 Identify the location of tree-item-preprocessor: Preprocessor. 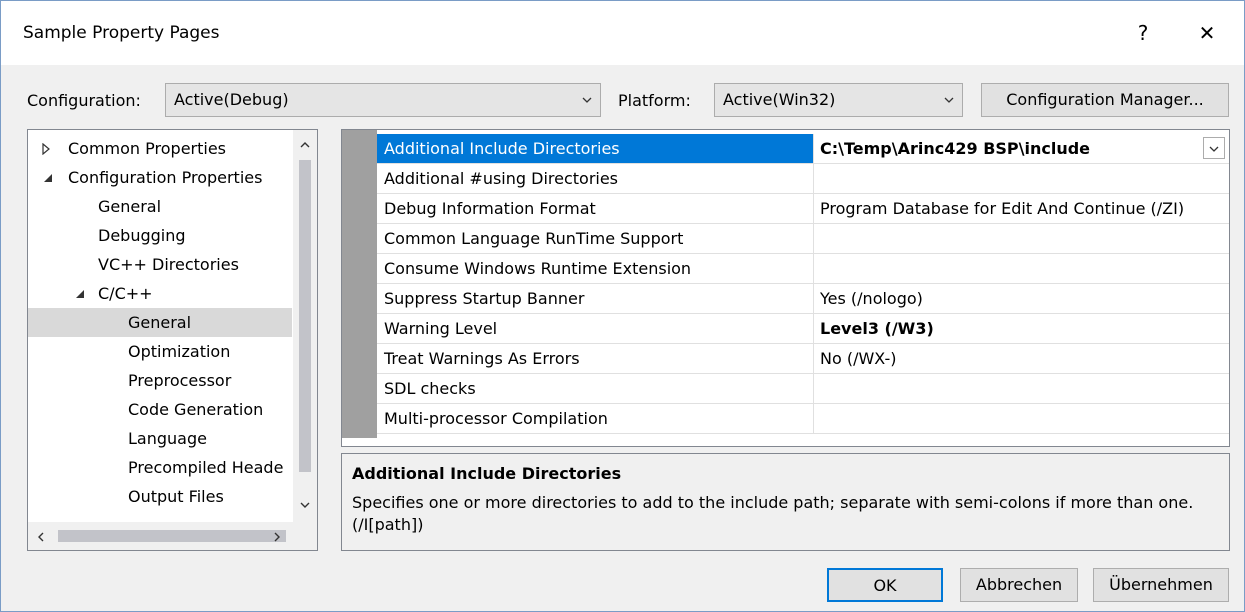
(160, 380).